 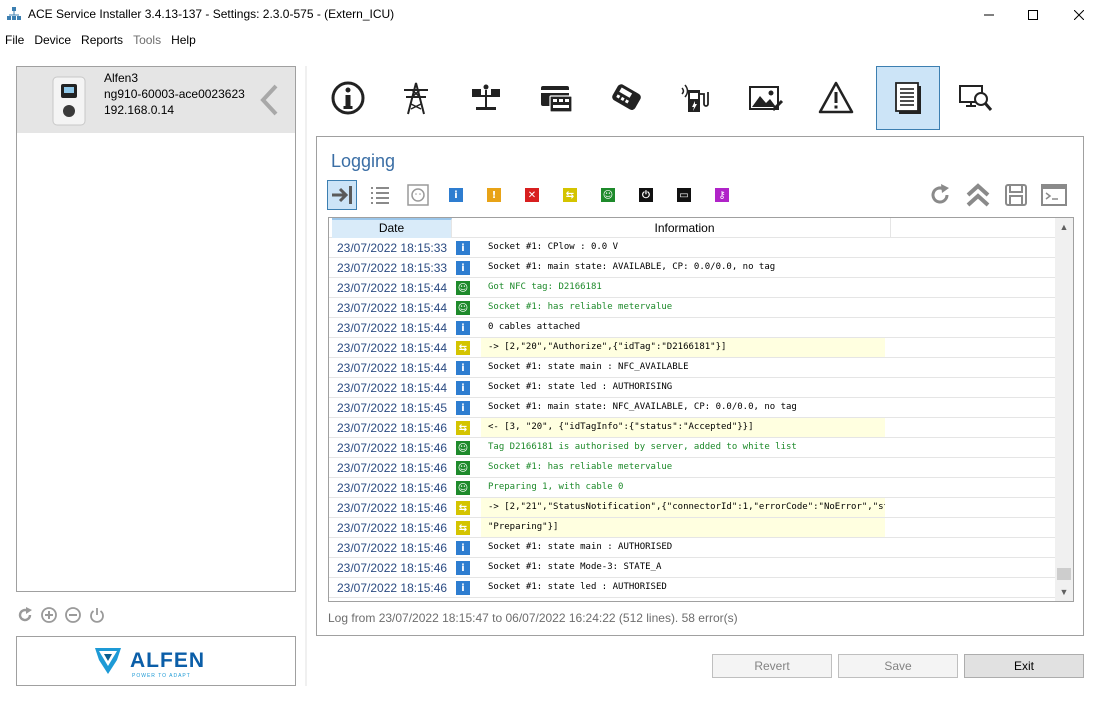 I want to click on maximize-button, so click(x=1033, y=15).